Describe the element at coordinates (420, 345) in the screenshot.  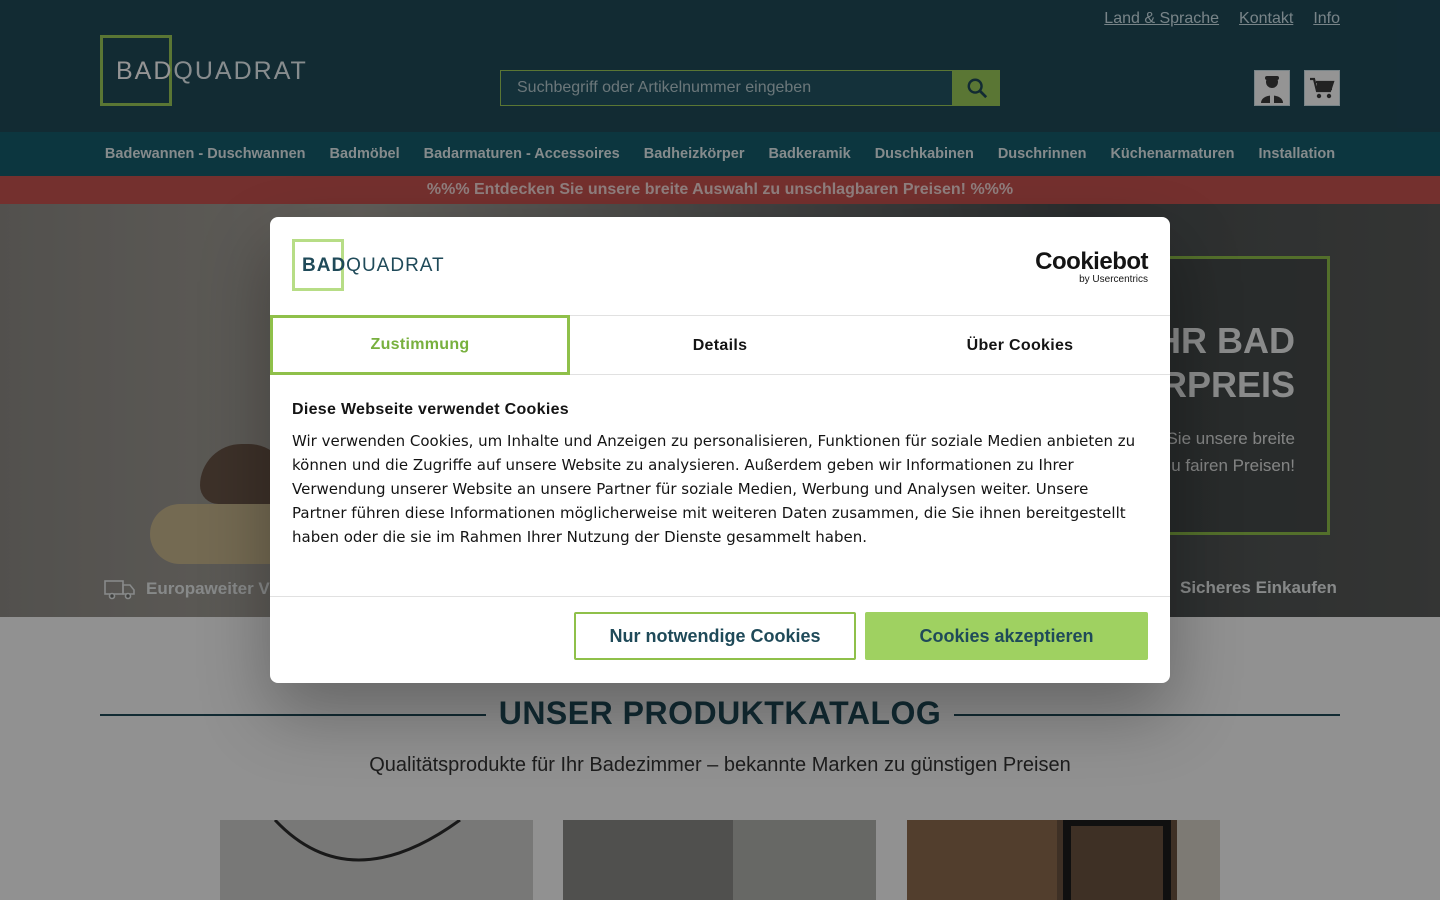
I see `tab-consent: Zustimmung` at that location.